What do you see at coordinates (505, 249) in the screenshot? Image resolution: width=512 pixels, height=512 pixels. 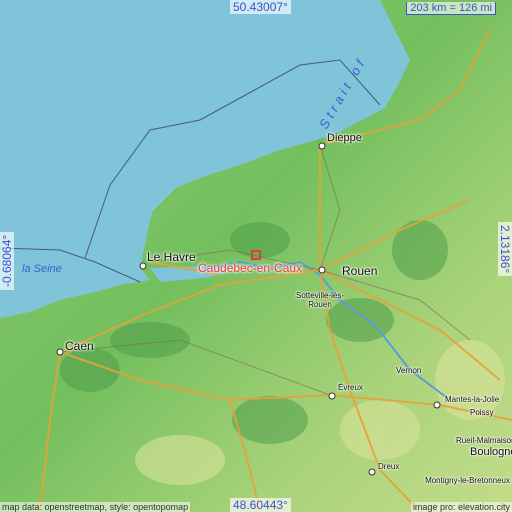 I see `coord-right: 2.13186°` at bounding box center [505, 249].